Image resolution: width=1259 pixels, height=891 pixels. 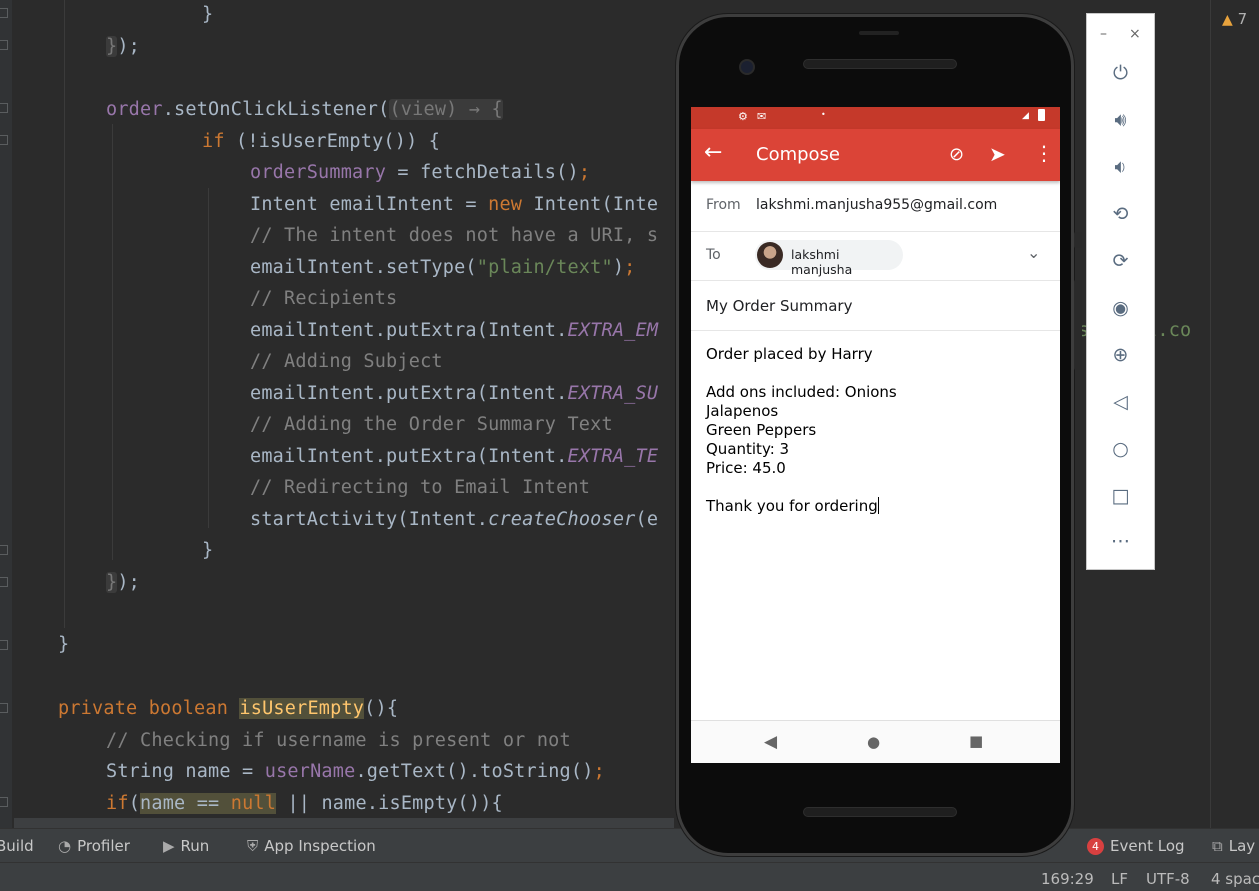 I want to click on compose-title: Compose, so click(x=798, y=154).